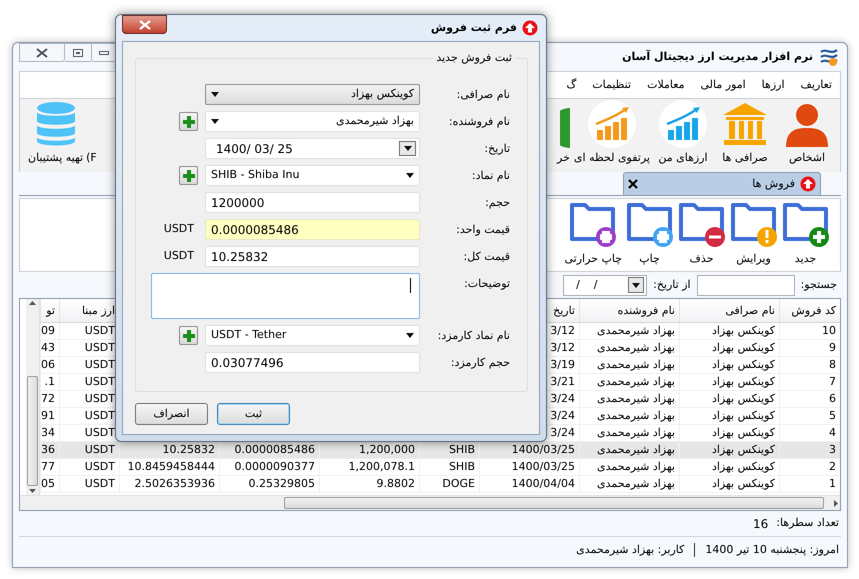 The image size is (859, 579). Describe the element at coordinates (285, 296) in the screenshot. I see `notes-field` at that location.